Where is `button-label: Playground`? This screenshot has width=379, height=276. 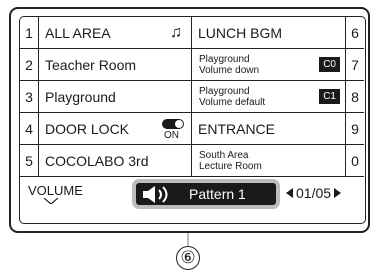 button-label: Playground is located at coordinates (80, 96).